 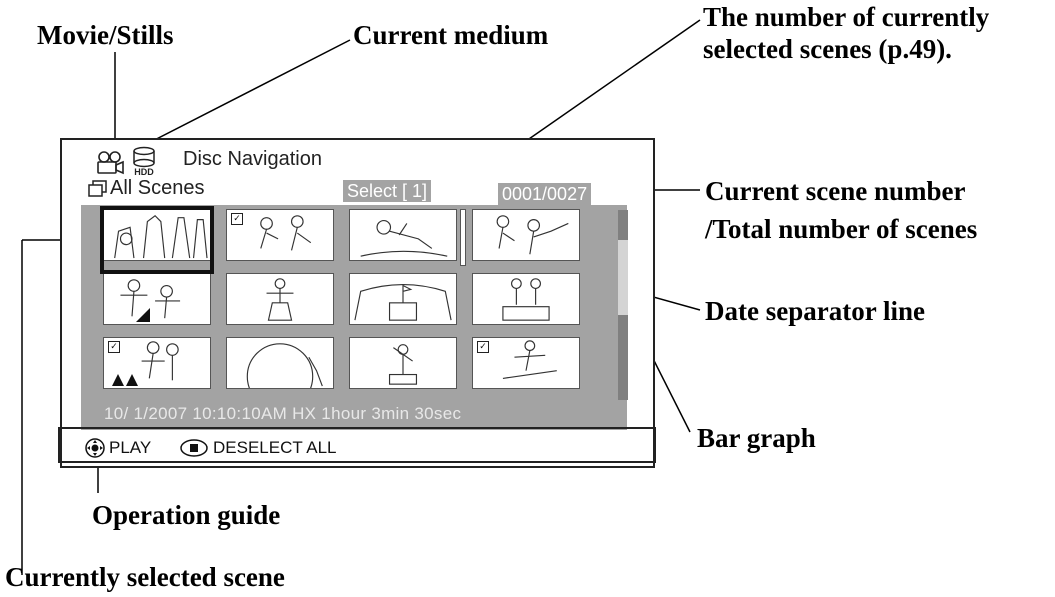 What do you see at coordinates (841, 229) in the screenshot?
I see `callout-scene-number-line2: /Total number of scenes` at bounding box center [841, 229].